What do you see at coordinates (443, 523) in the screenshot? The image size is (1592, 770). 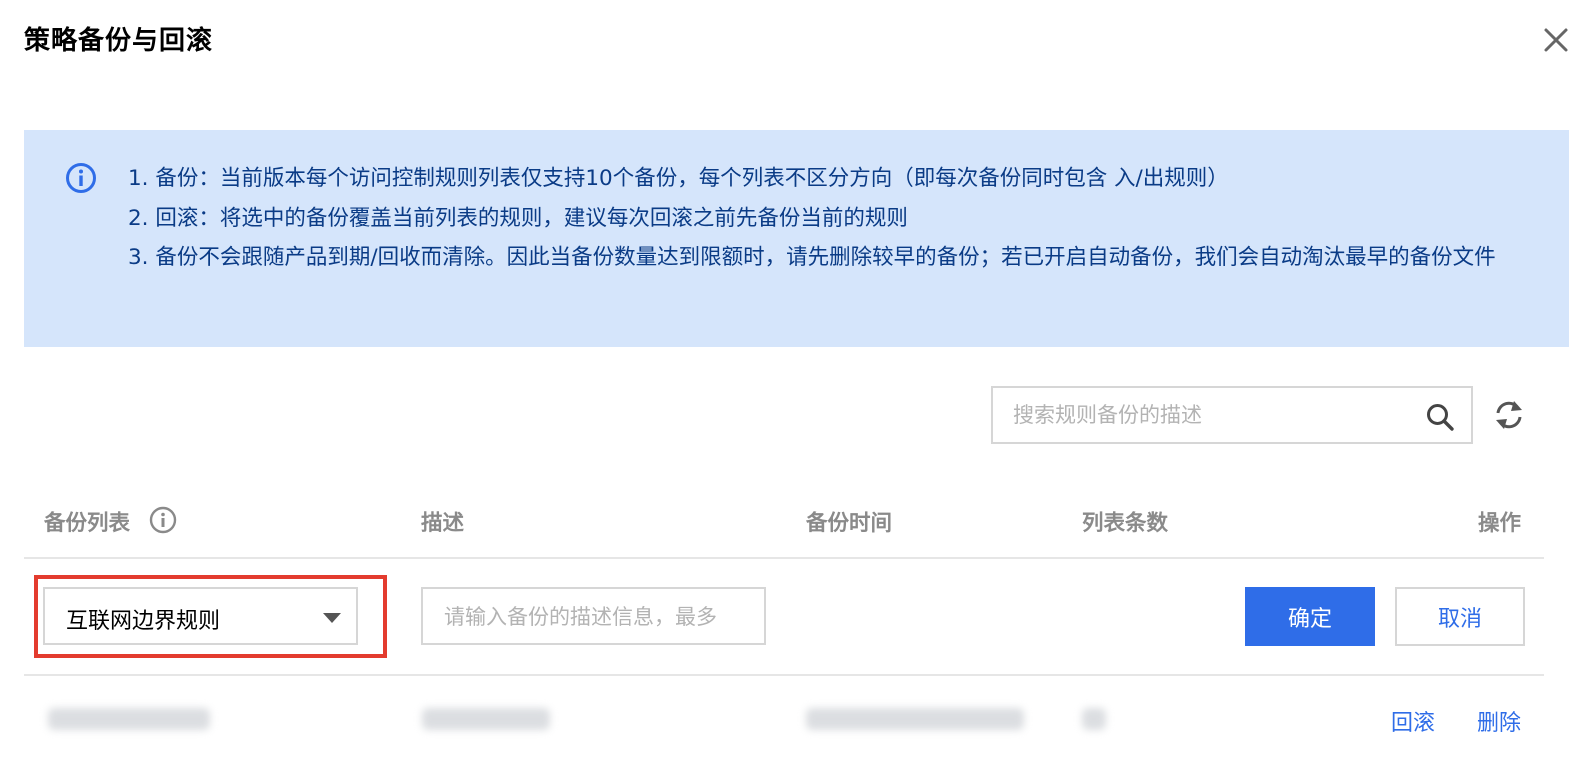 I see `column-header-desc: 描述` at bounding box center [443, 523].